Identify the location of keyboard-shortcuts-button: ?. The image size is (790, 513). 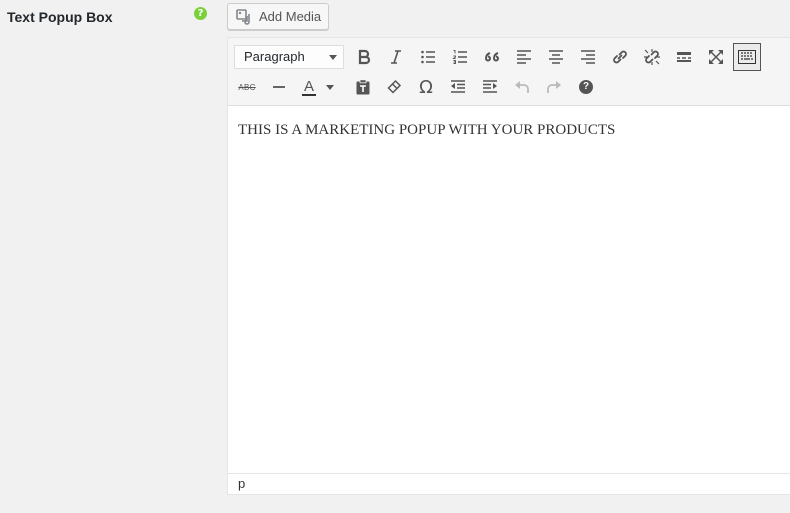
(586, 87).